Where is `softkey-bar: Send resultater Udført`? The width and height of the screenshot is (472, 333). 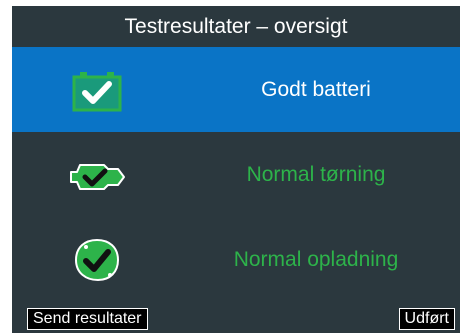 softkey-bar: Send resultater Udført is located at coordinates (236, 318).